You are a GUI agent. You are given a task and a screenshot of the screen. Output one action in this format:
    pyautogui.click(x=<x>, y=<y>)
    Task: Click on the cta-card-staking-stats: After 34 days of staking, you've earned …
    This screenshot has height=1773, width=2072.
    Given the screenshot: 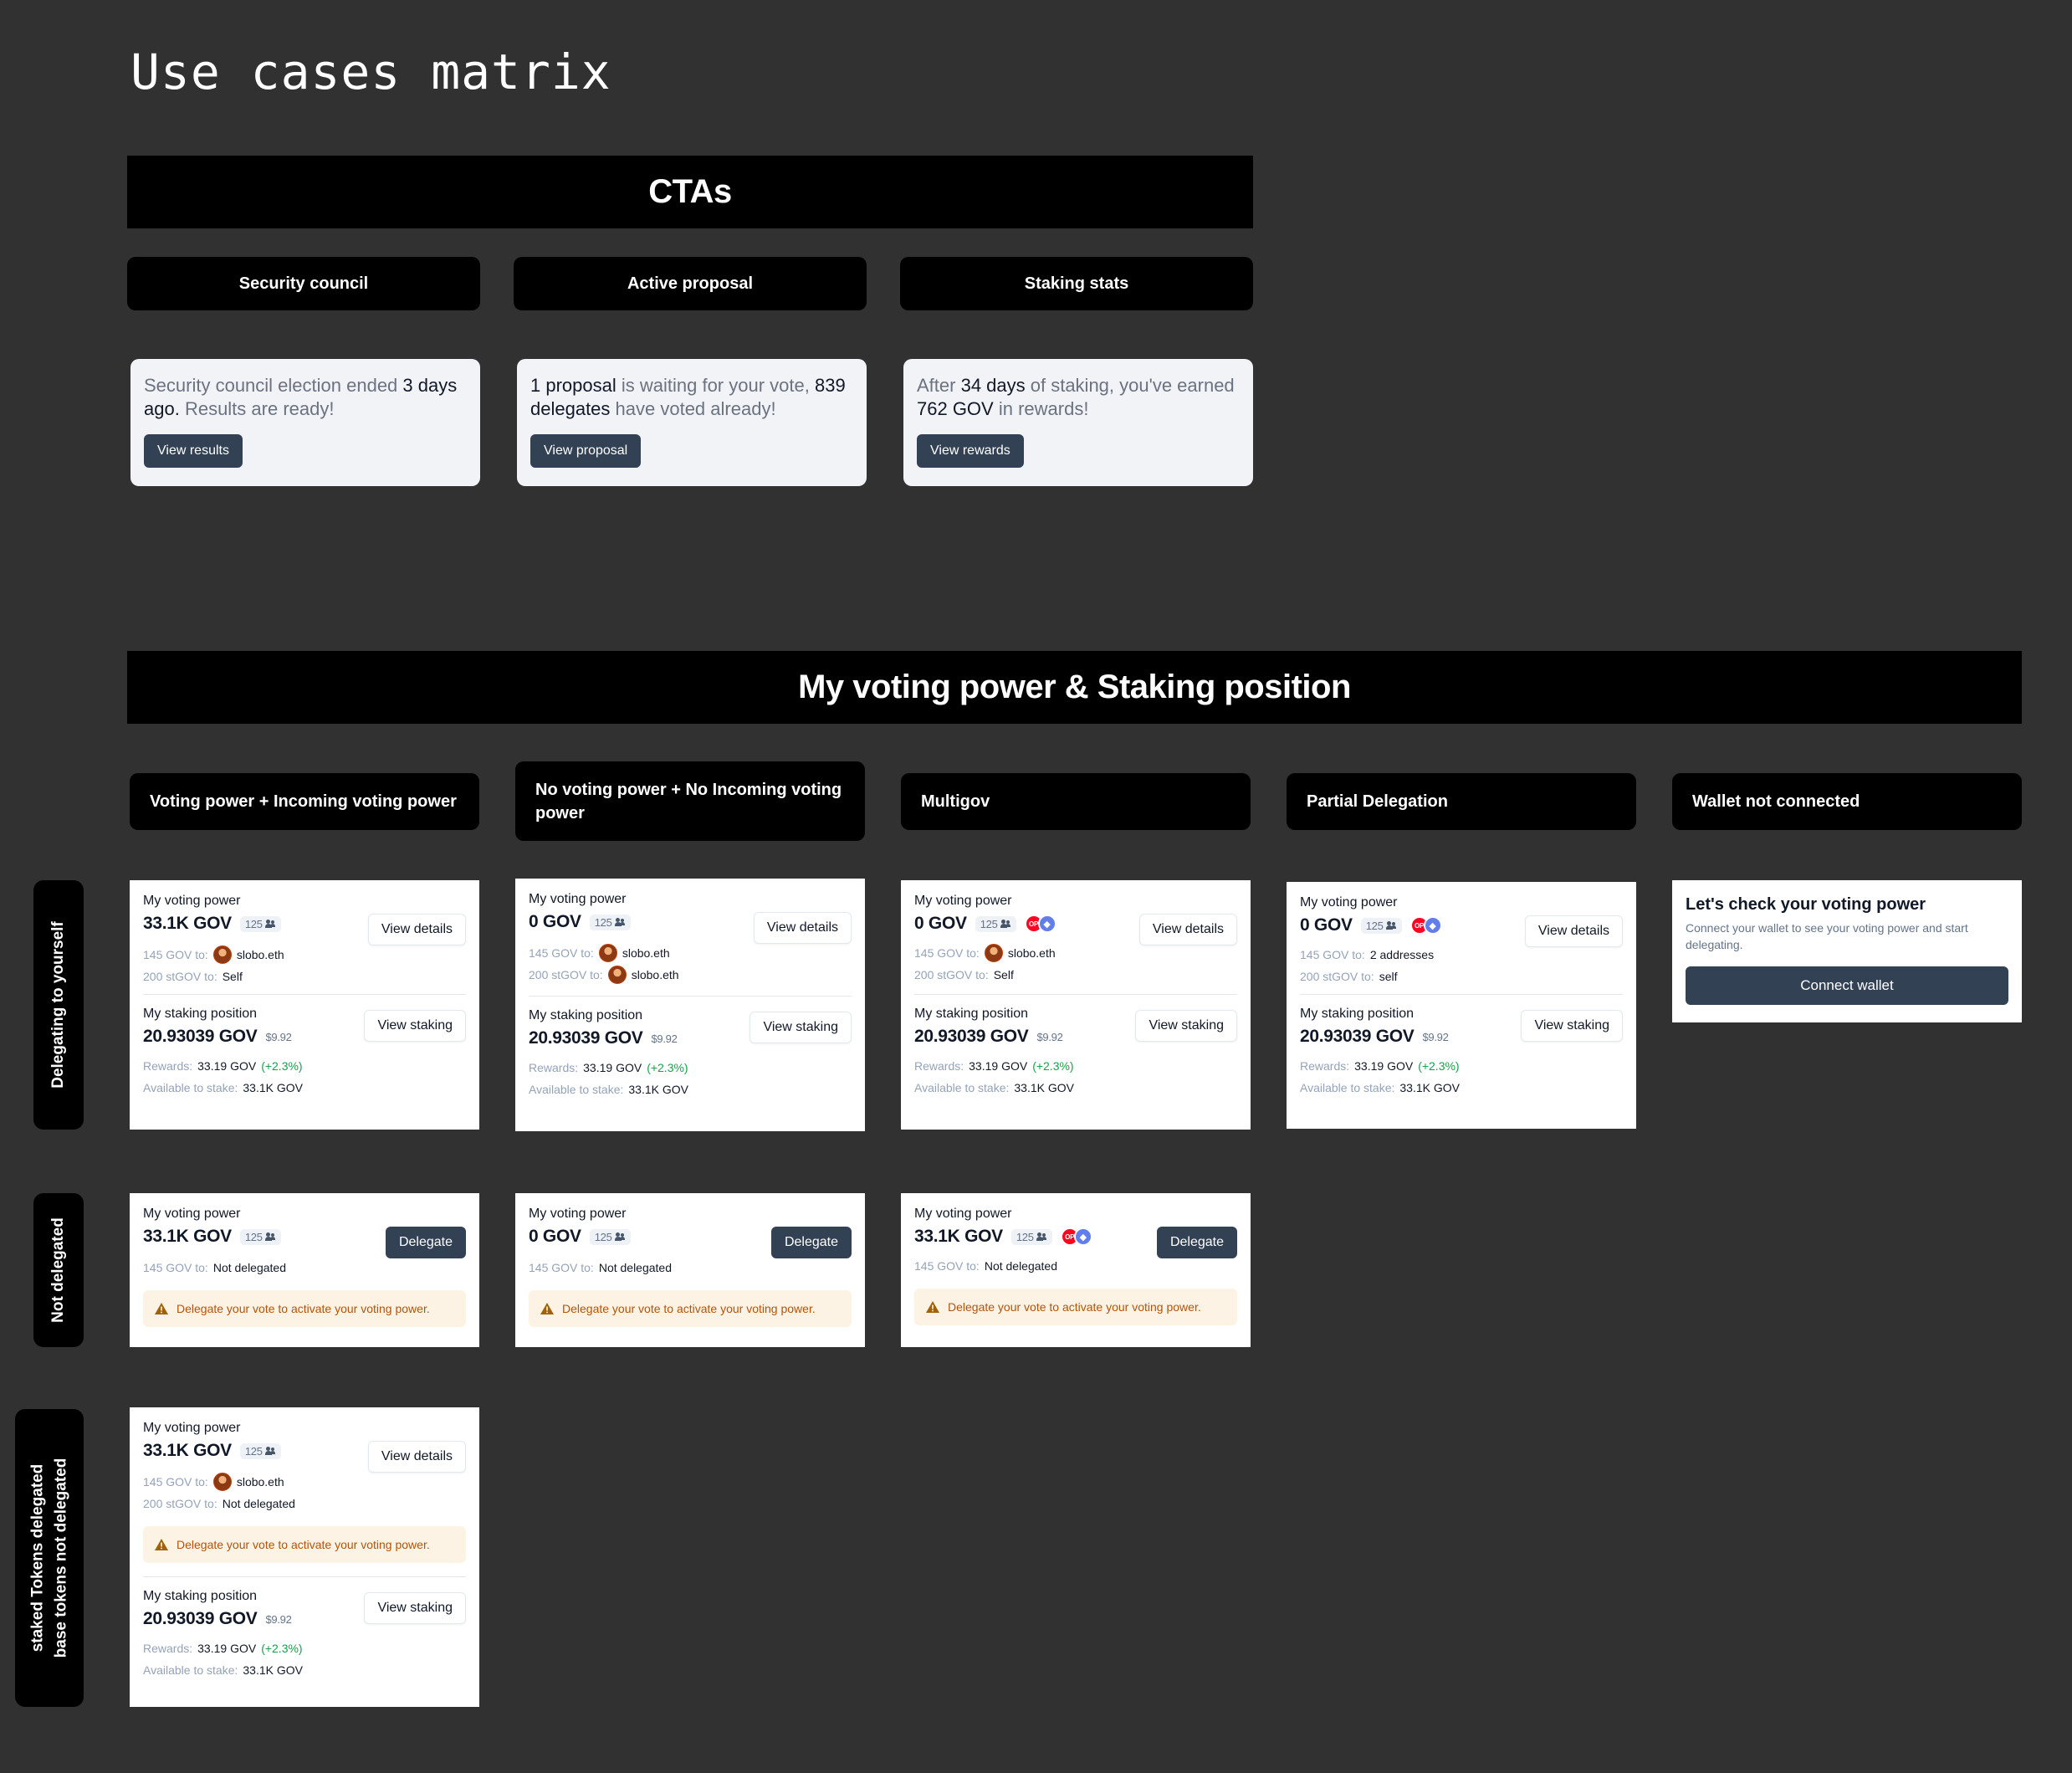 What is the action you would take?
    pyautogui.click(x=1078, y=422)
    